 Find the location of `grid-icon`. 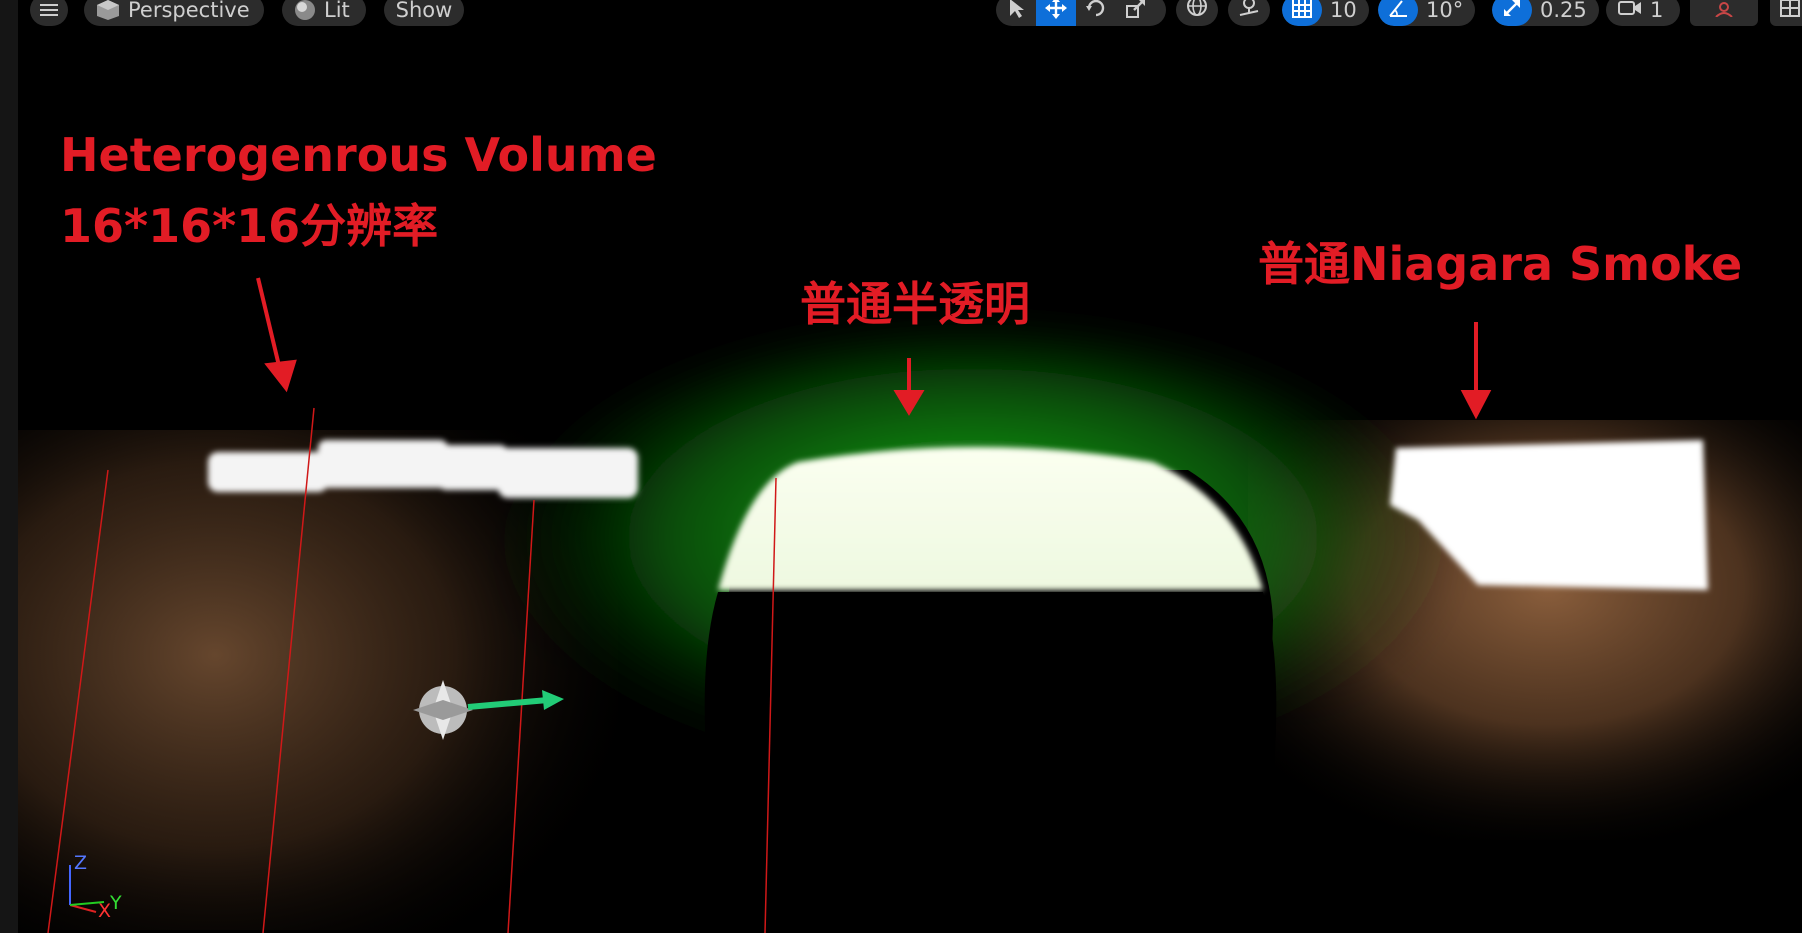

grid-icon is located at coordinates (1302, 11).